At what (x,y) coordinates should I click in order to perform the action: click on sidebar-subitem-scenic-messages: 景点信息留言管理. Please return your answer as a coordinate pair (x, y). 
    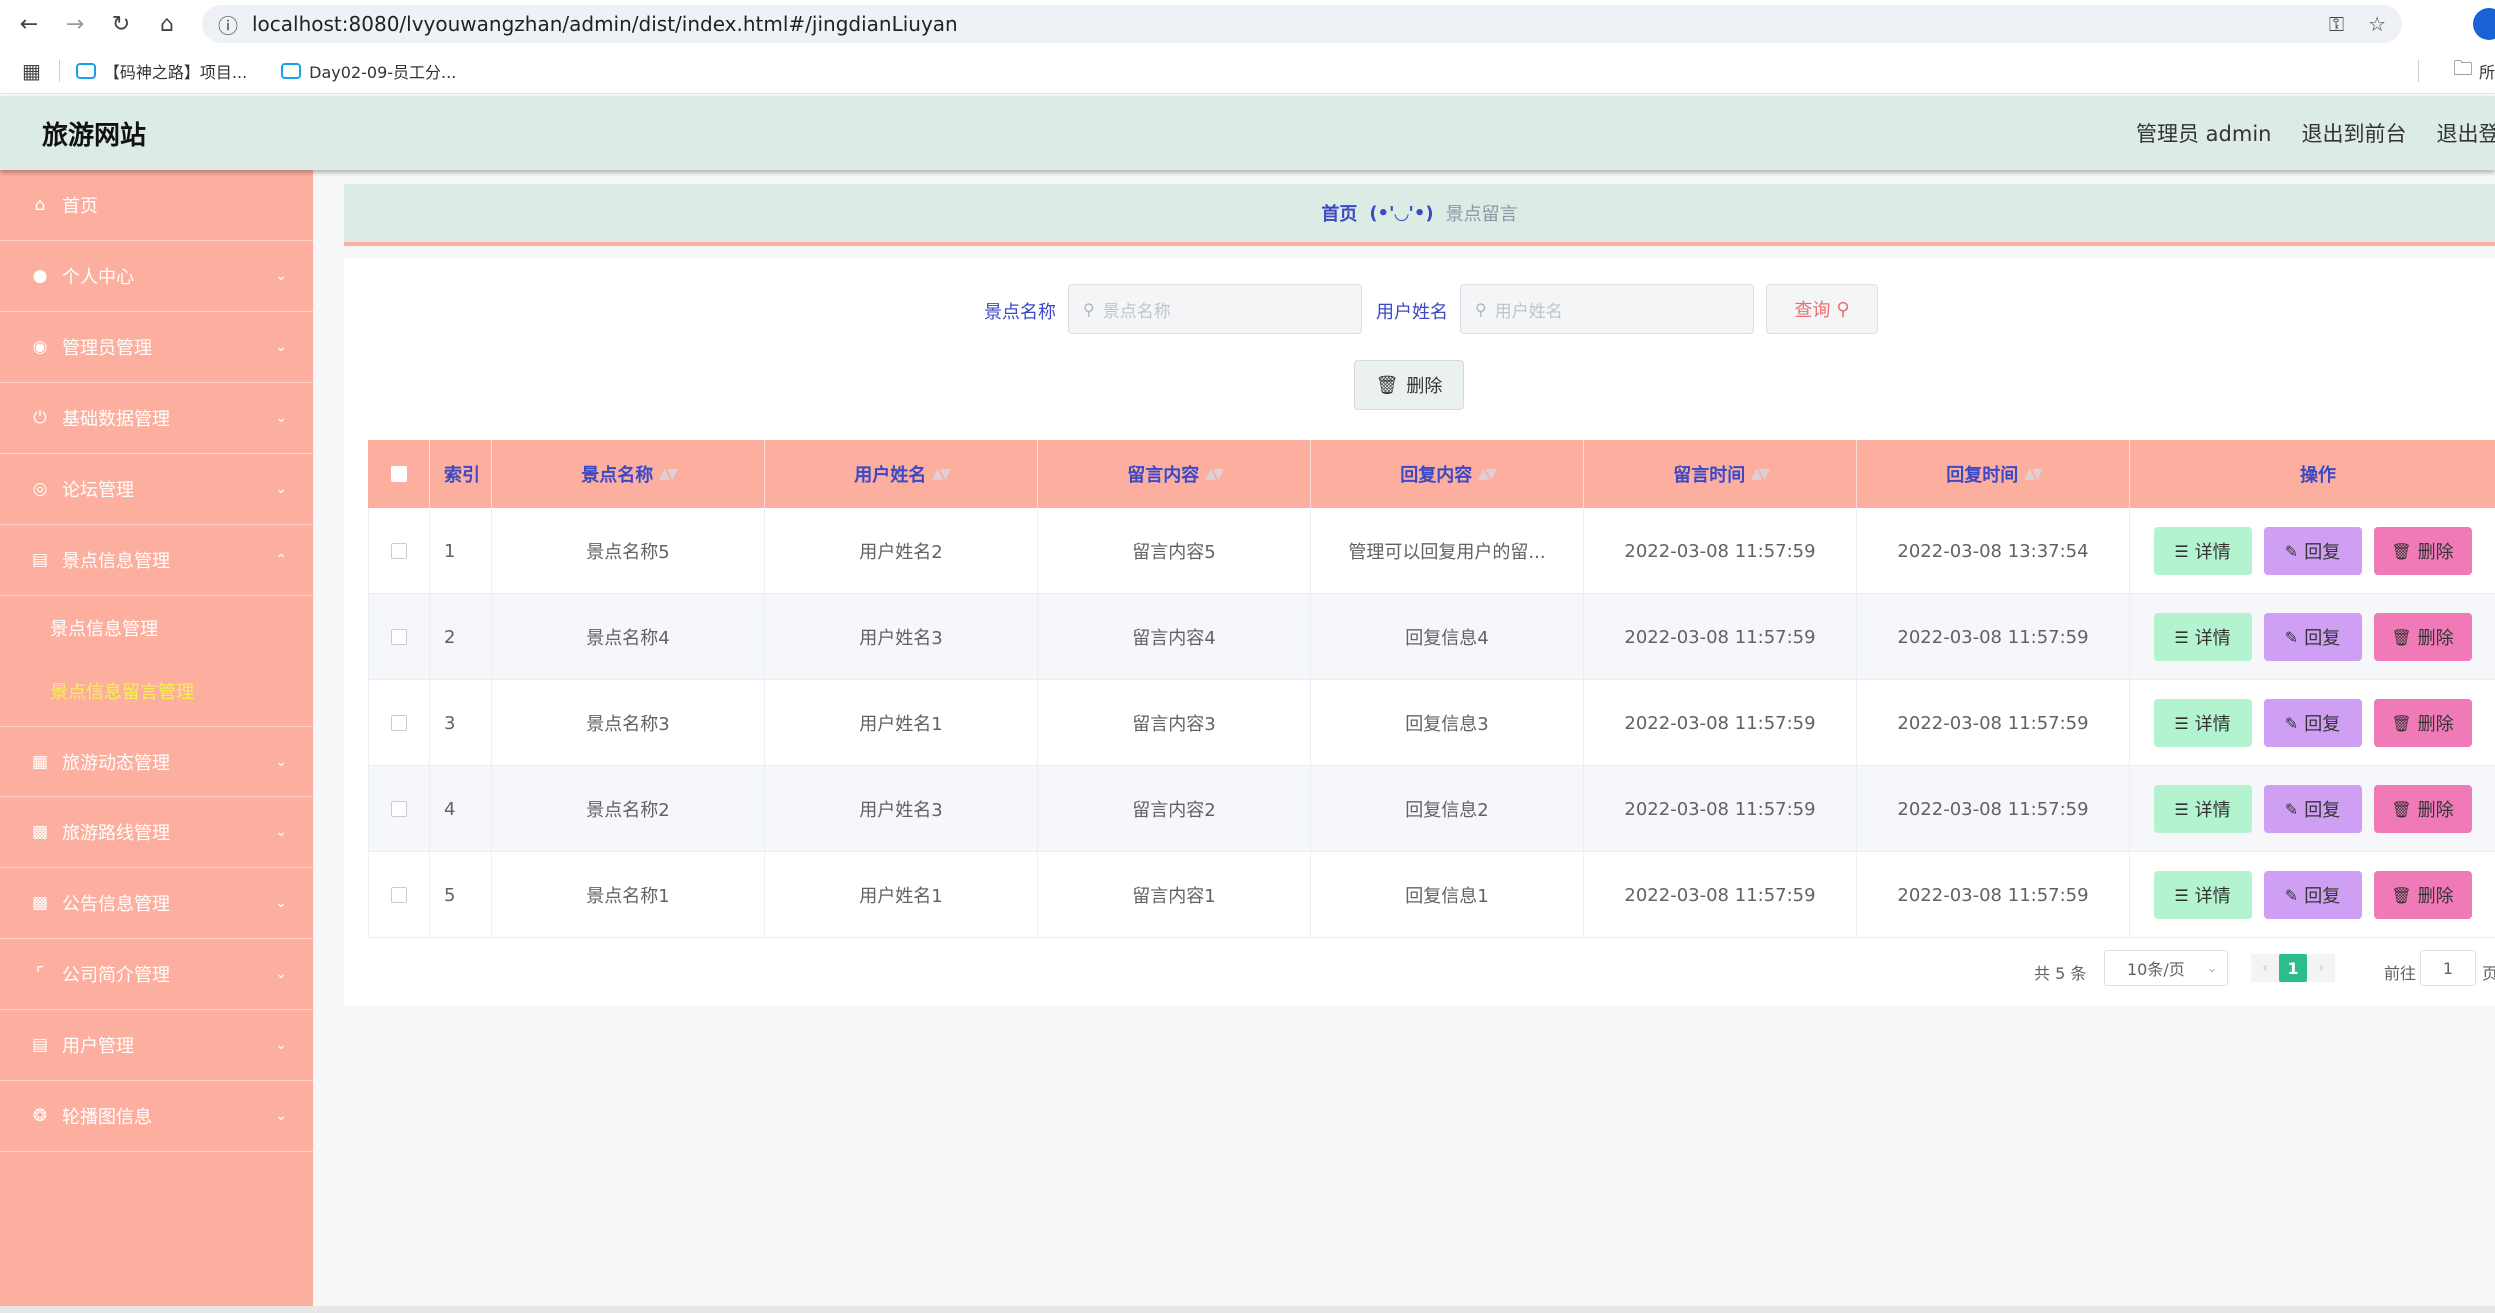
    Looking at the image, I should click on (156, 690).